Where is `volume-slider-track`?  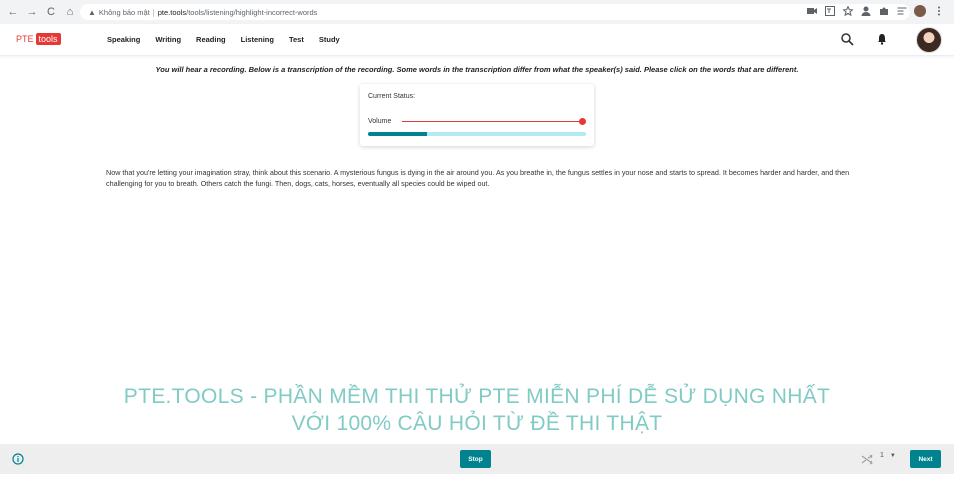 volume-slider-track is located at coordinates (492, 121).